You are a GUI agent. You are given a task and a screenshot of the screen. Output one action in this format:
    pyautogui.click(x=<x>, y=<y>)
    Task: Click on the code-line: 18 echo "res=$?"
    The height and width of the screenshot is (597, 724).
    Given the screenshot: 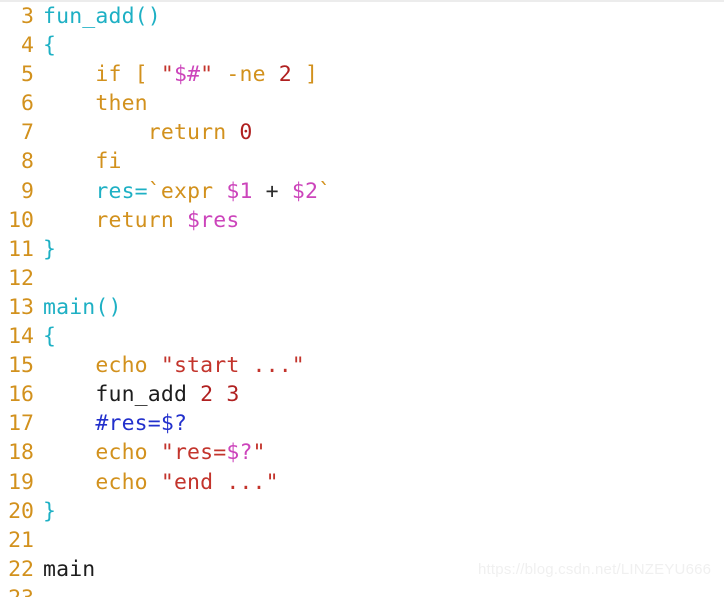 What is the action you would take?
    pyautogui.click(x=362, y=452)
    